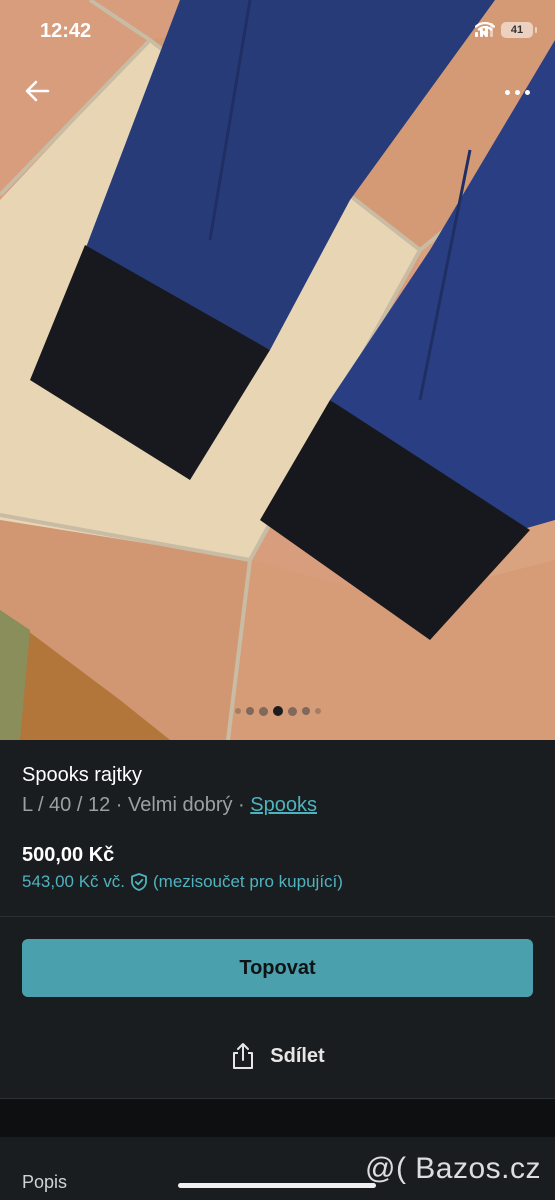 The width and height of the screenshot is (555, 1200). I want to click on back-button, so click(38, 91).